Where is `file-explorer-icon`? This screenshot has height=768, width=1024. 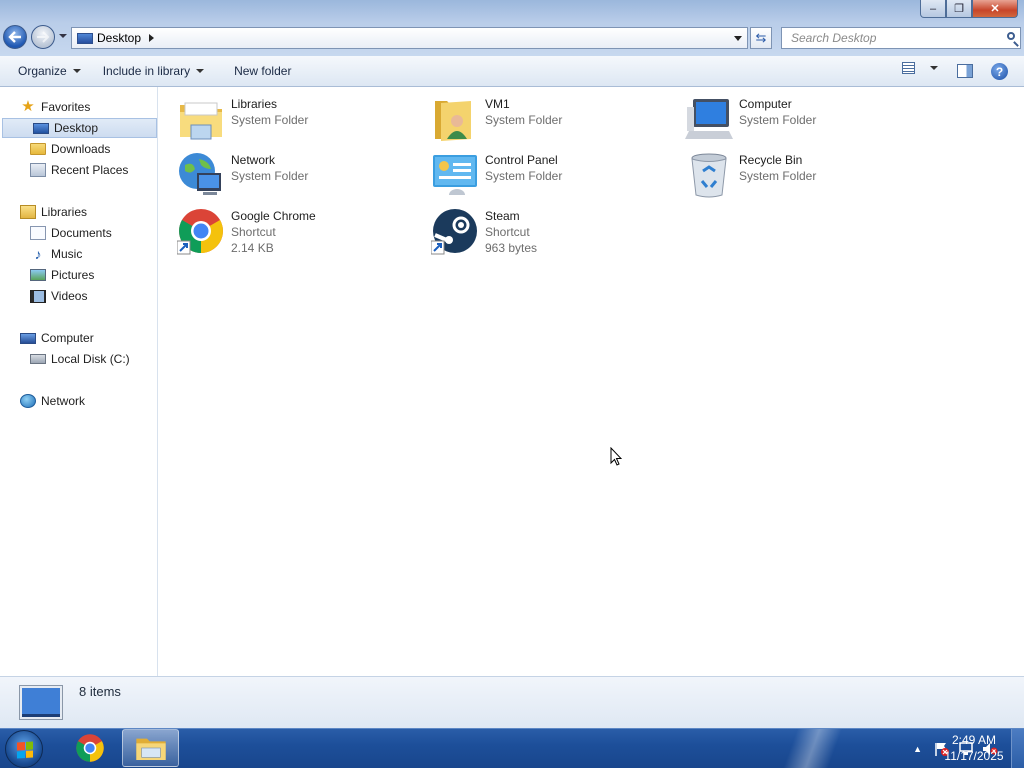 file-explorer-icon is located at coordinates (150, 749).